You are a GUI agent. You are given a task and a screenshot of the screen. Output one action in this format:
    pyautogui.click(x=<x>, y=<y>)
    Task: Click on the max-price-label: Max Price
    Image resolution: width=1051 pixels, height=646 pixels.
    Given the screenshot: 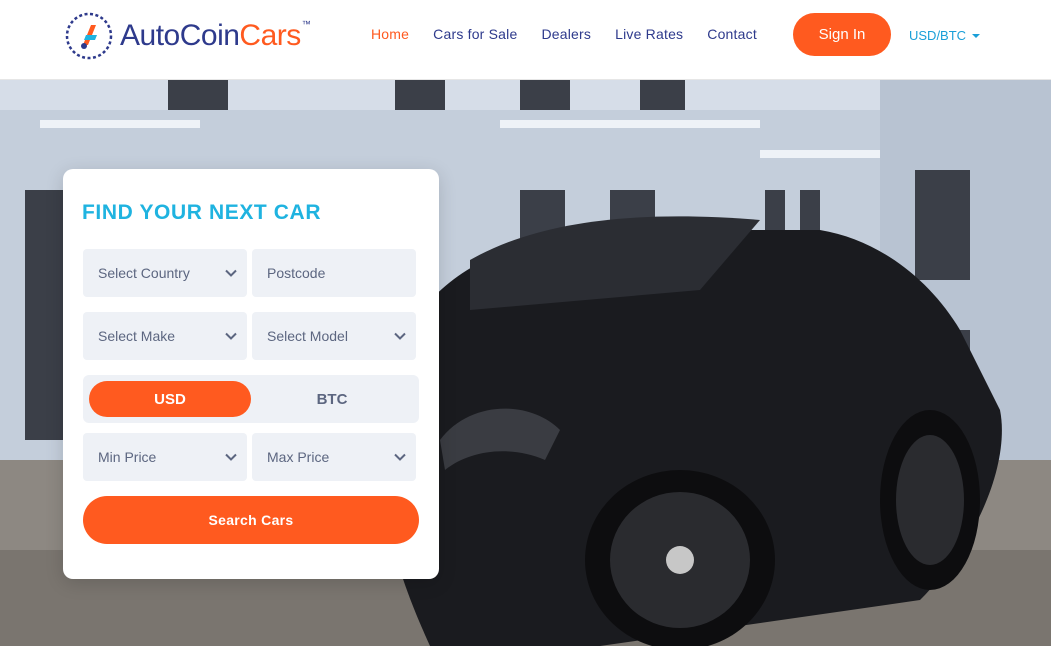 What is the action you would take?
    pyautogui.click(x=298, y=457)
    